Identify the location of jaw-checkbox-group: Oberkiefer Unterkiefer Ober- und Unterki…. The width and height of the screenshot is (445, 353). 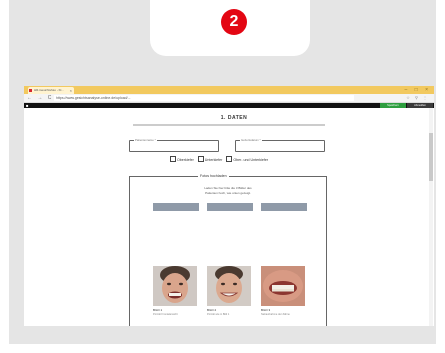
(220, 159).